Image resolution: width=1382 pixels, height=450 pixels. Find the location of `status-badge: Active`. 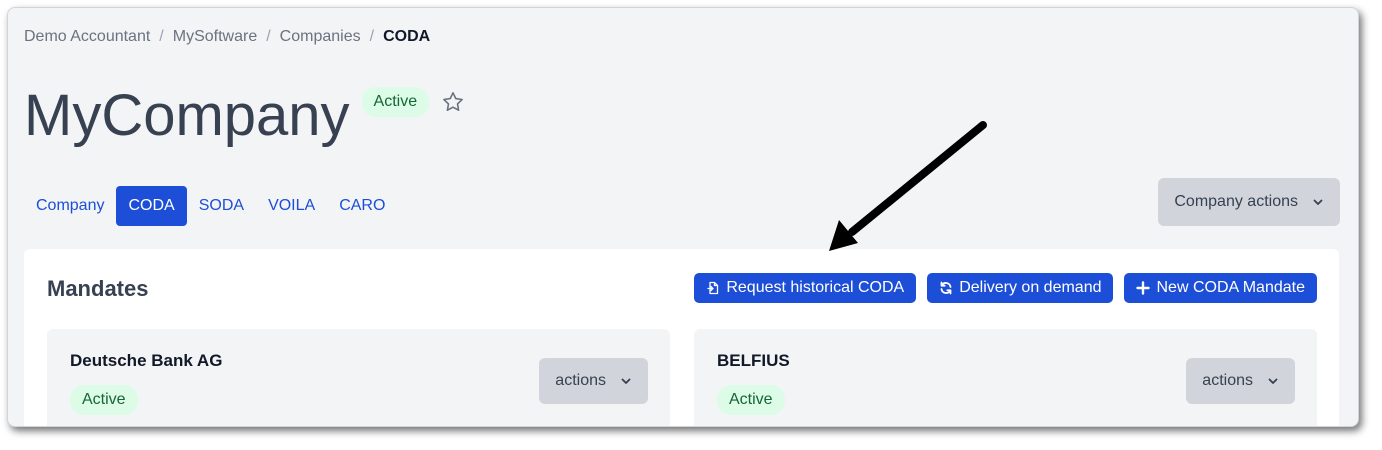

status-badge: Active is located at coordinates (395, 102).